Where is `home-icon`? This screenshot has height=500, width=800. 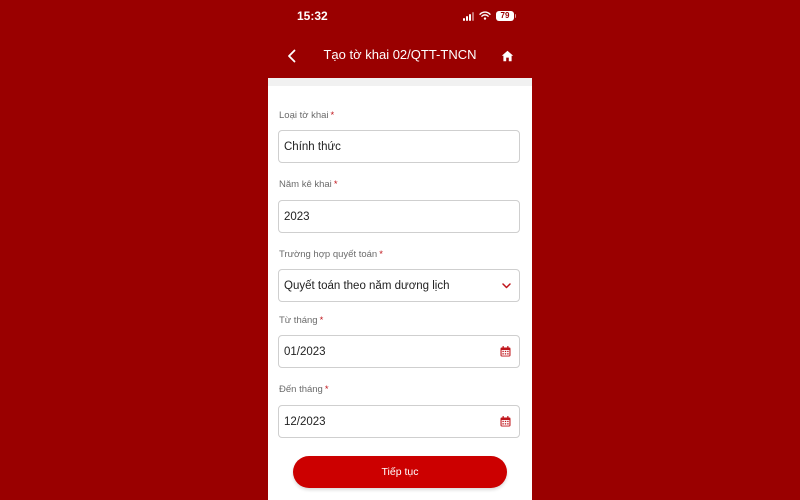
home-icon is located at coordinates (507, 56).